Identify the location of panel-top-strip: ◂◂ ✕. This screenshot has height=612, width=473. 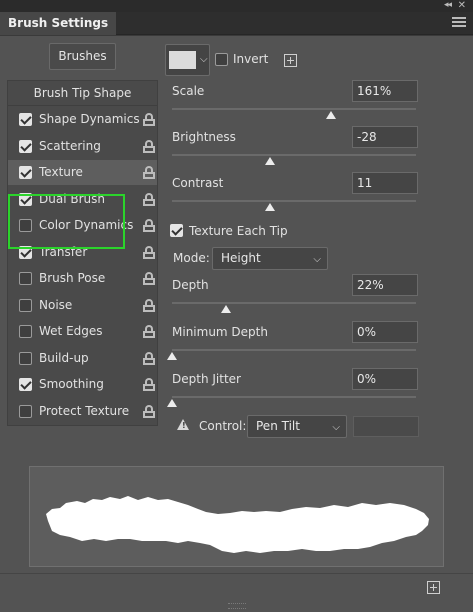
(236, 6).